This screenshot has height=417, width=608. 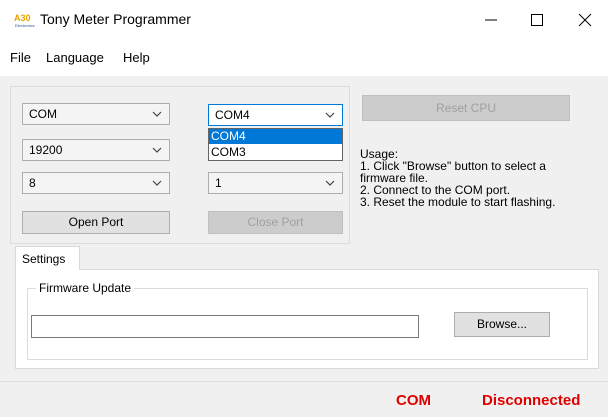 I want to click on menu-language: Language, so click(x=75, y=57).